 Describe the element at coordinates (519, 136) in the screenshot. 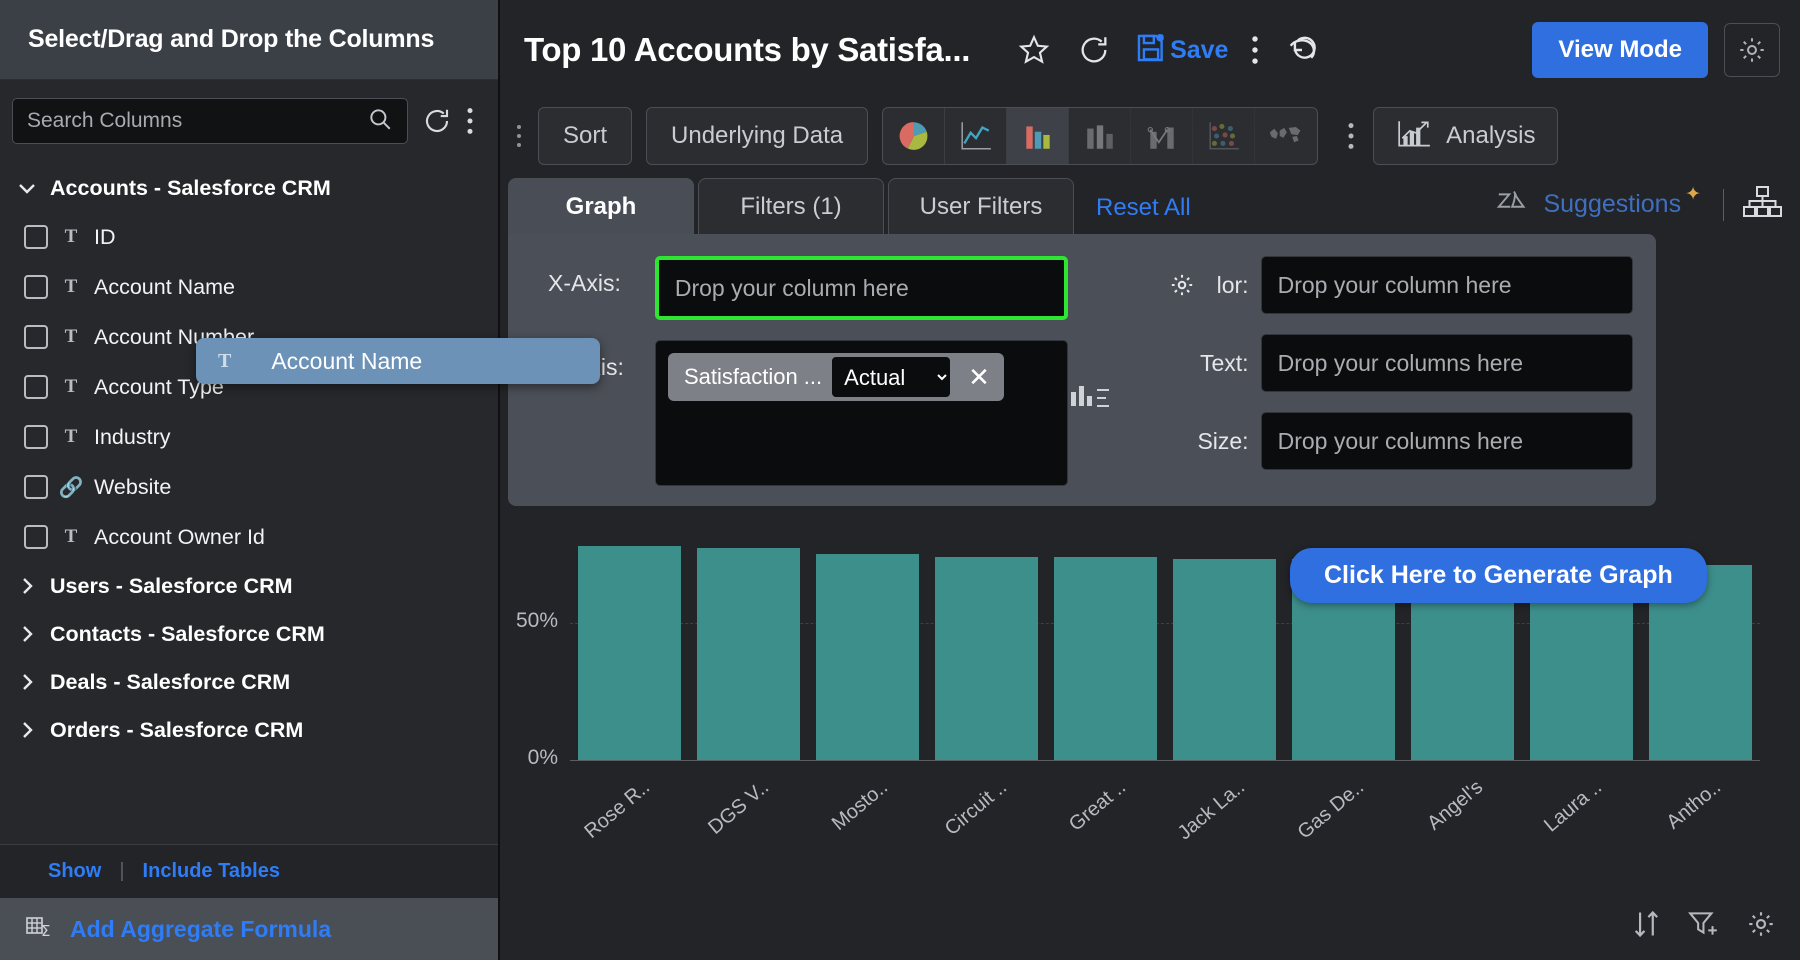

I see `drag-grip-icon` at that location.